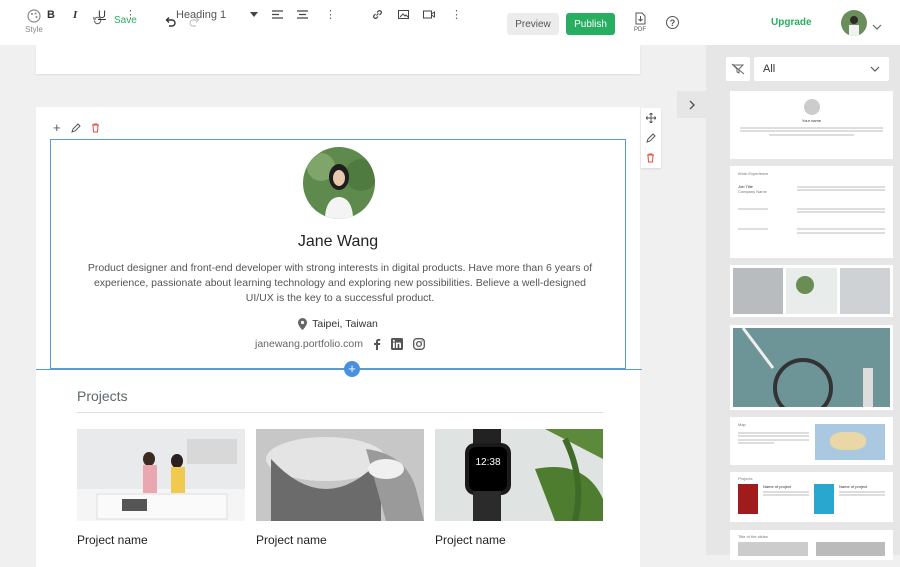 This screenshot has width=900, height=567. What do you see at coordinates (487, 462) in the screenshot?
I see `svg-text: 12:38` at bounding box center [487, 462].